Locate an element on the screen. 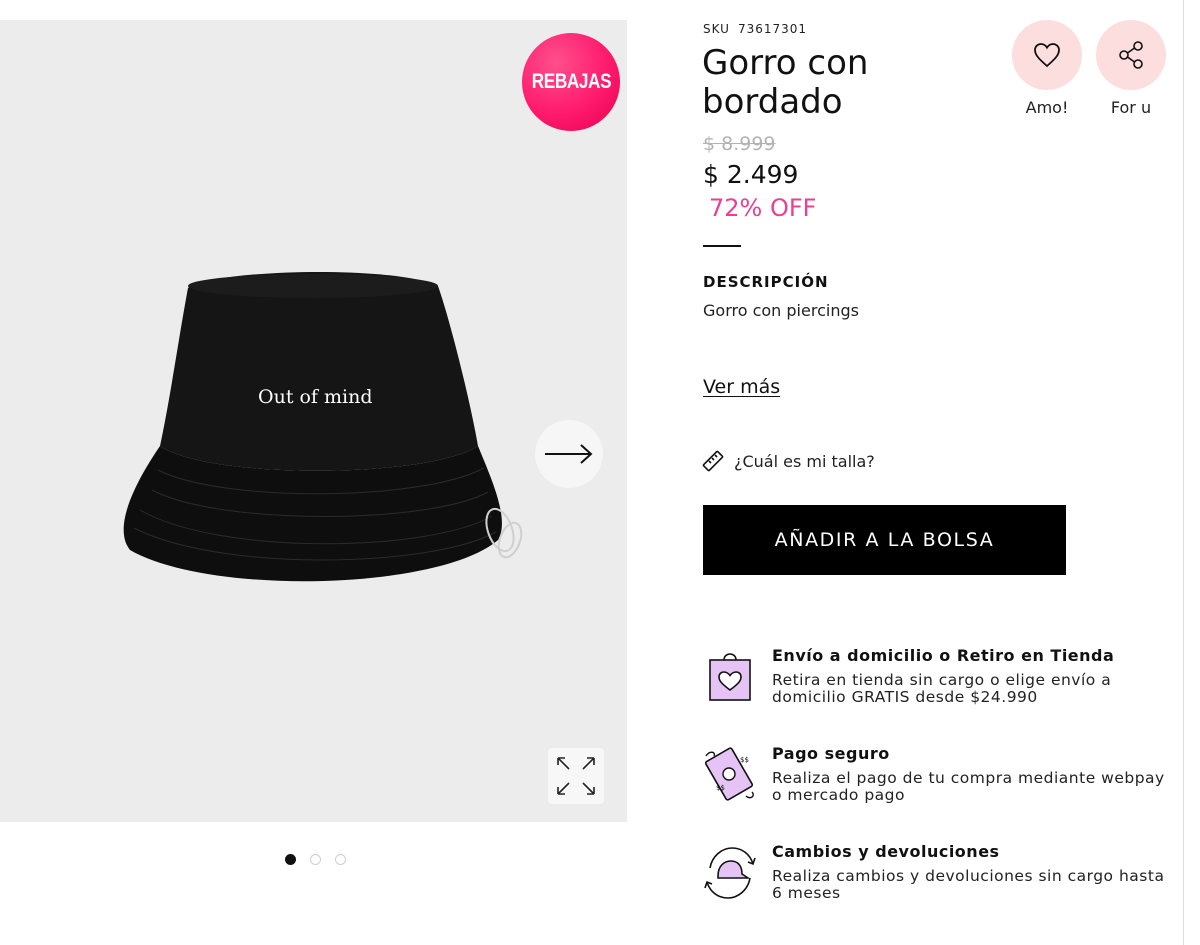 The width and height of the screenshot is (1200, 945). next-image-button is located at coordinates (569, 454).